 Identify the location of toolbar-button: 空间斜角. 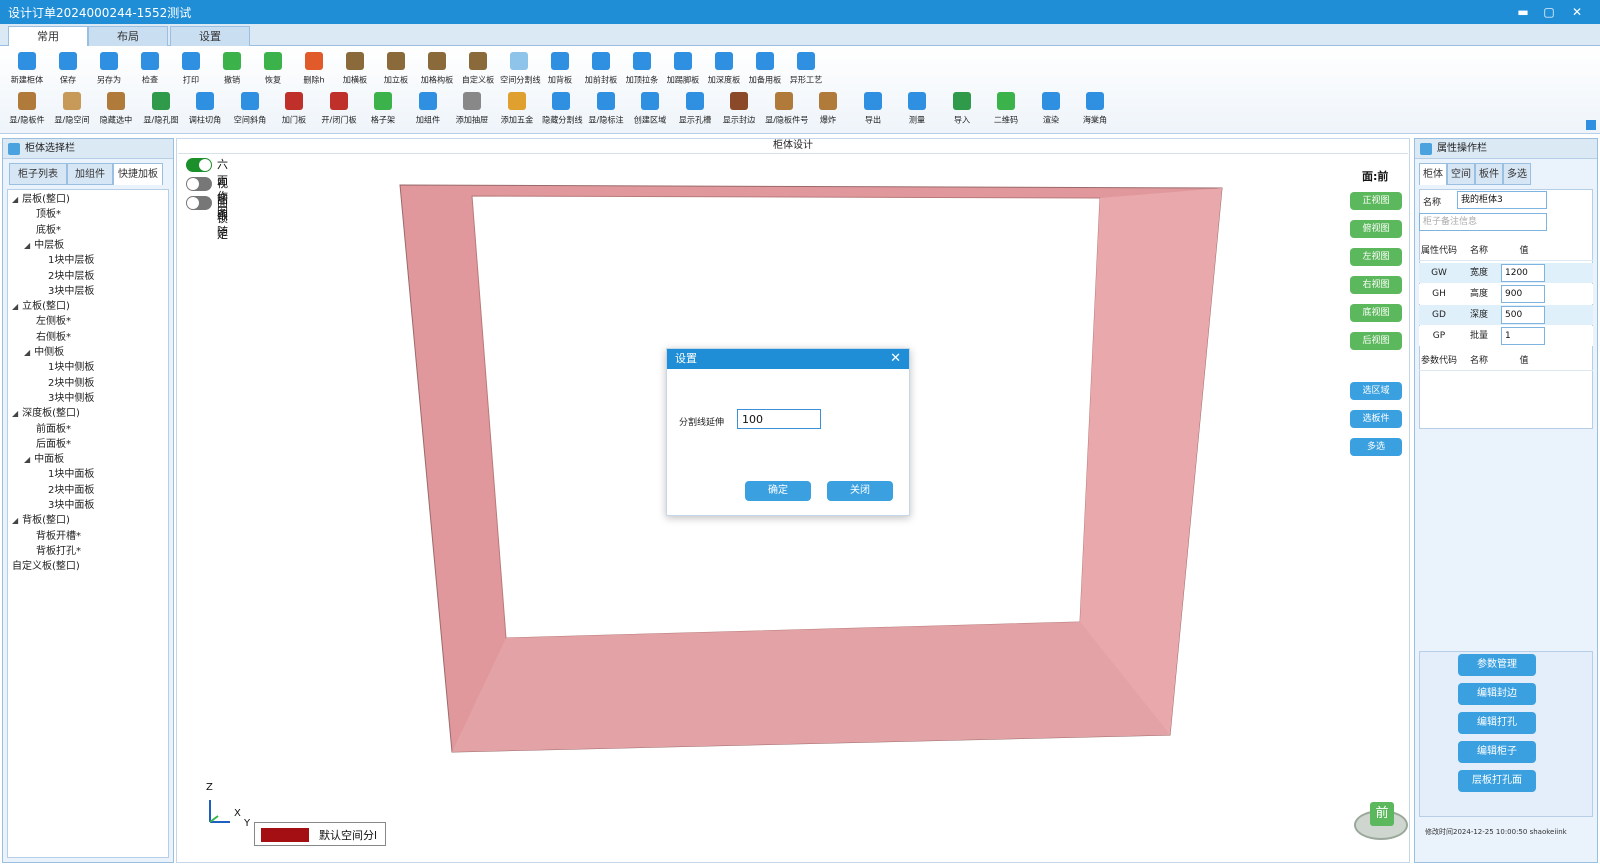
(250, 110).